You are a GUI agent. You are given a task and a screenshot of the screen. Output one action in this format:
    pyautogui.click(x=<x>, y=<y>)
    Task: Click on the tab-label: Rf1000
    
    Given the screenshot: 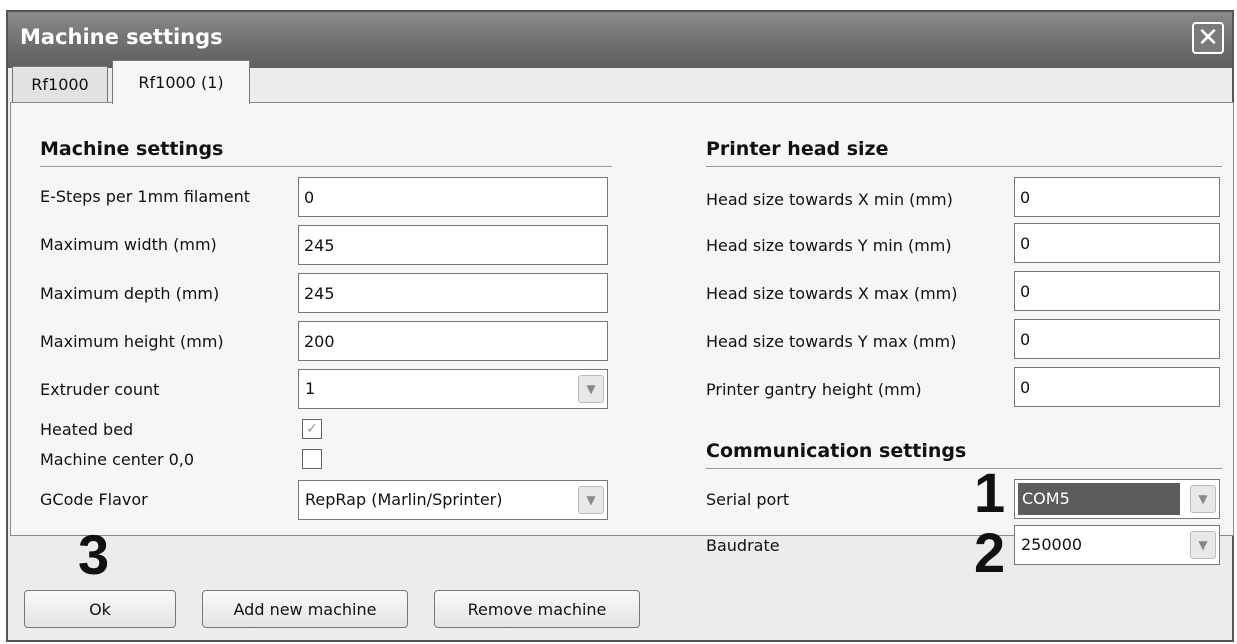 What is the action you would take?
    pyautogui.click(x=60, y=84)
    